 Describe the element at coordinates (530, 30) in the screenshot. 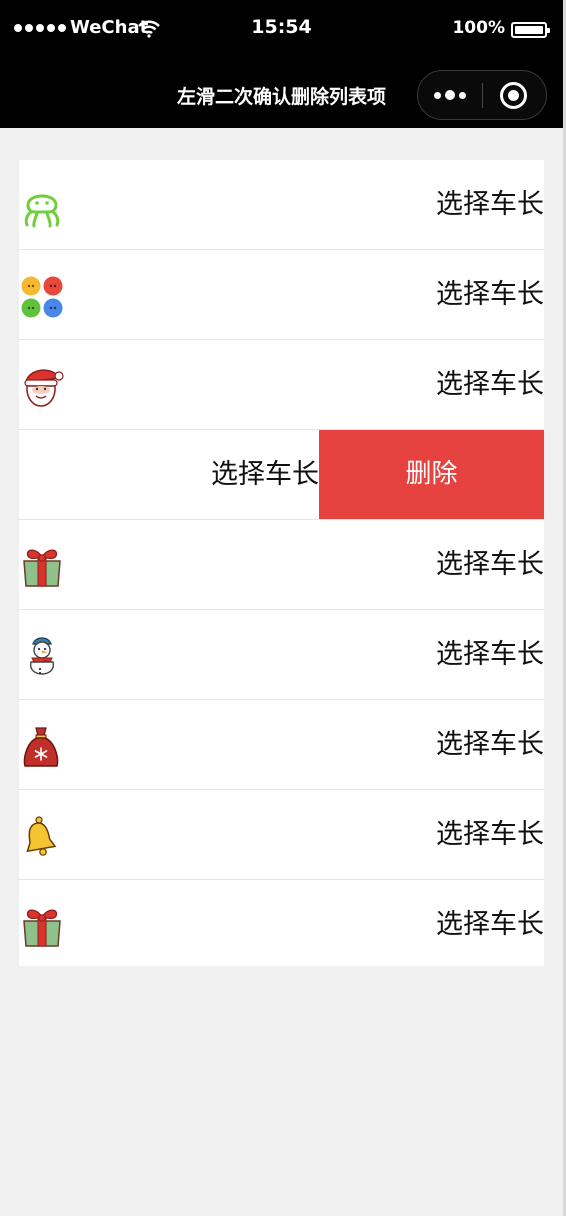

I see `battery-icon` at that location.